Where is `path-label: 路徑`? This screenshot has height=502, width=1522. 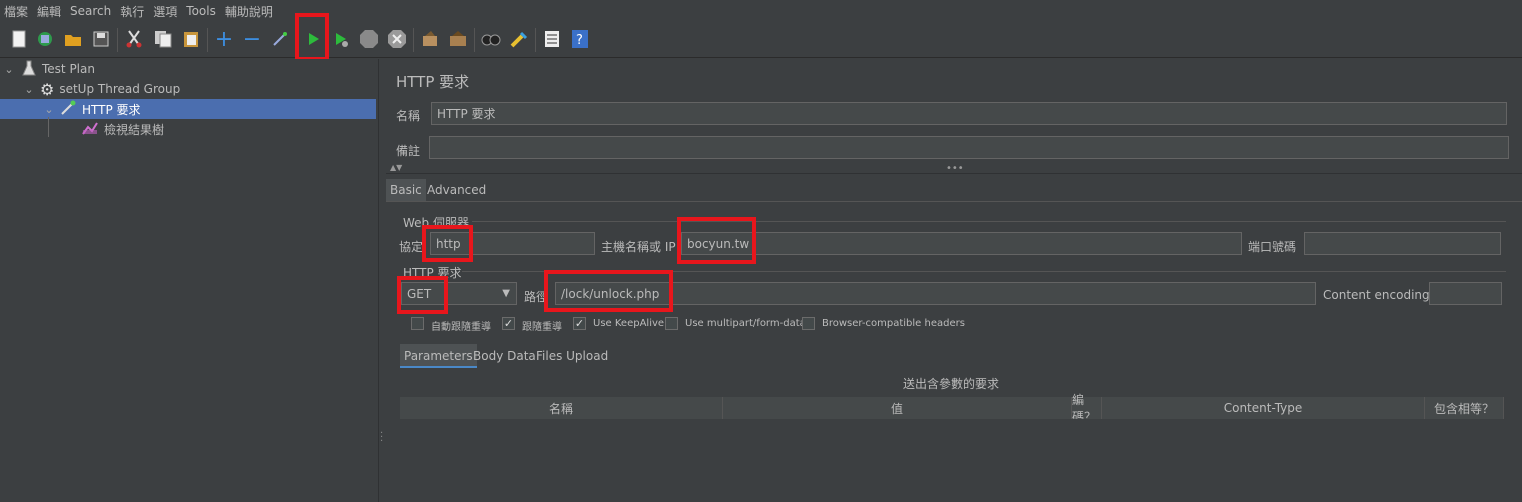
path-label: 路徑 is located at coordinates (536, 297).